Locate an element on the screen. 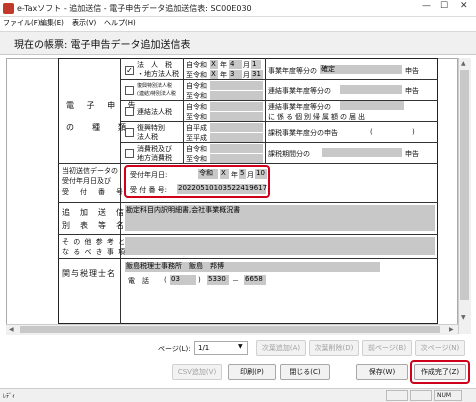 Image resolution: width=476 pixels, height=402 pixels. row5-to-date is located at coordinates (236, 158).